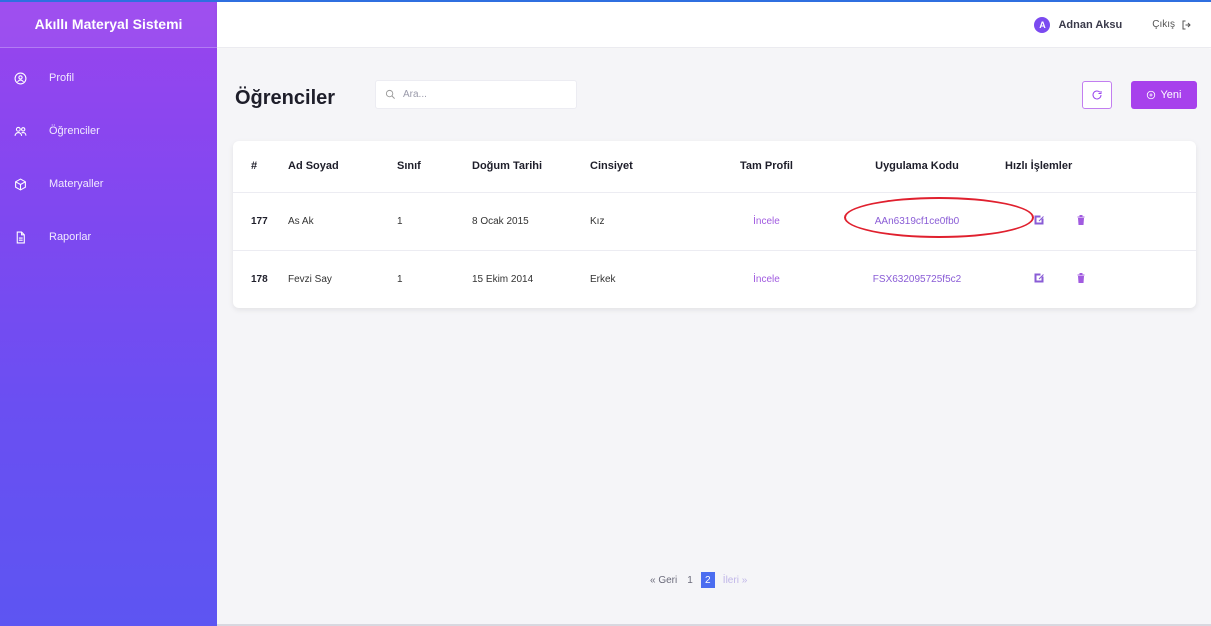  What do you see at coordinates (531, 167) in the screenshot?
I see `header-birth: Doğum Tarihi` at bounding box center [531, 167].